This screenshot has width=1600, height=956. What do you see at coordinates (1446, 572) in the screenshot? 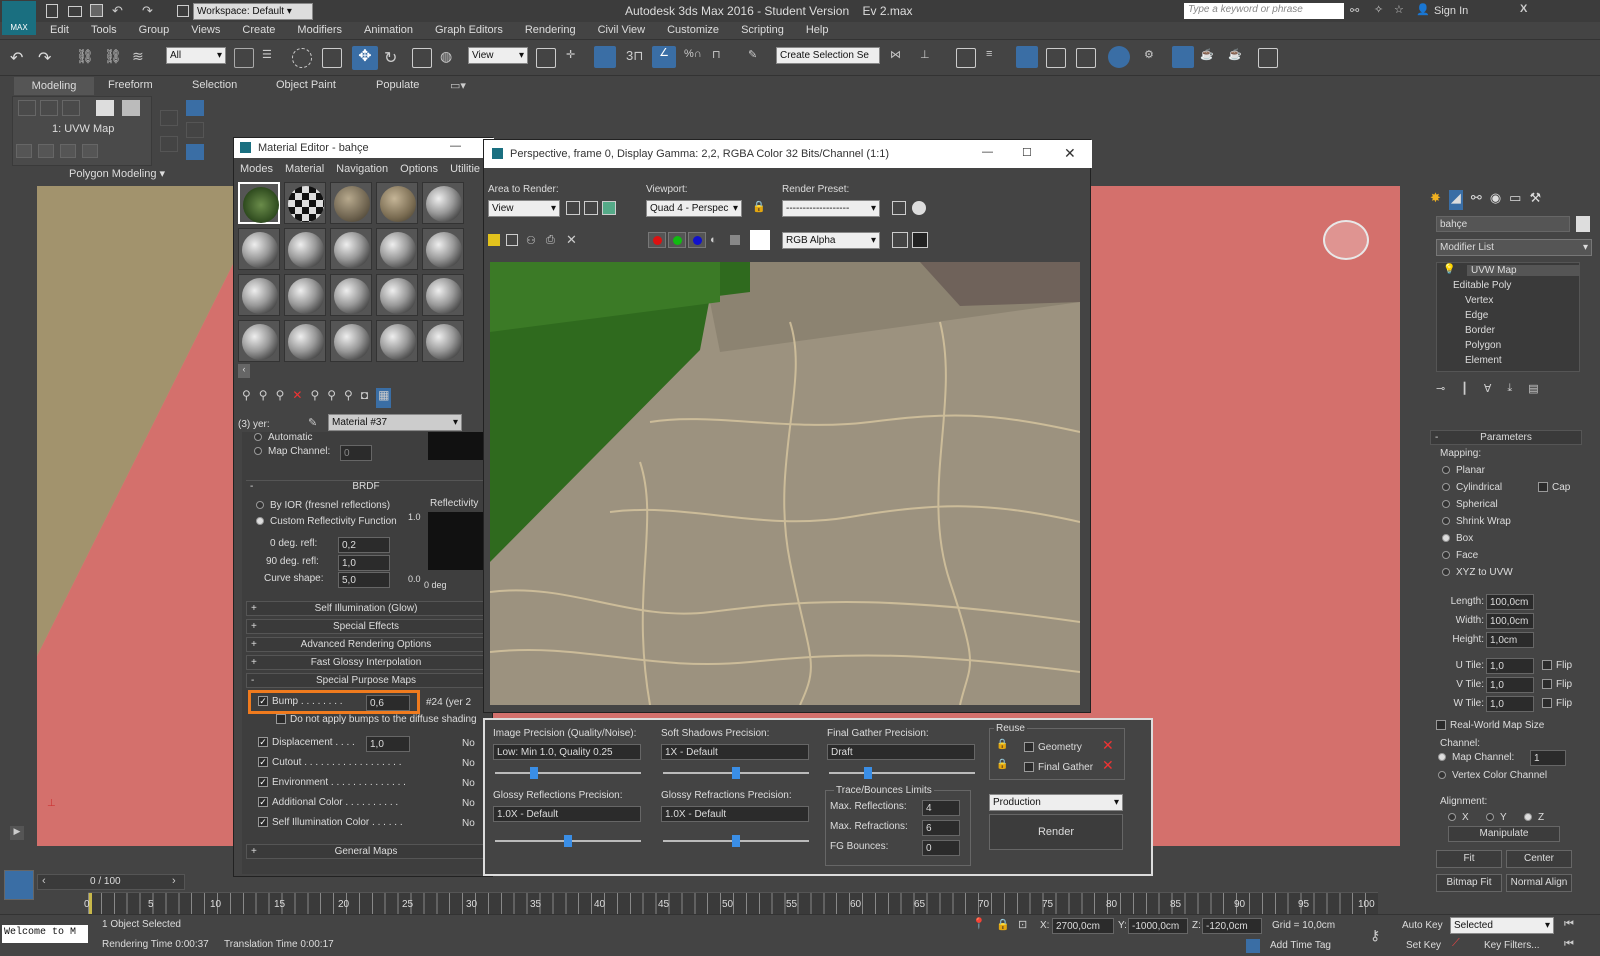
I see `mapping-xyz-radio` at bounding box center [1446, 572].